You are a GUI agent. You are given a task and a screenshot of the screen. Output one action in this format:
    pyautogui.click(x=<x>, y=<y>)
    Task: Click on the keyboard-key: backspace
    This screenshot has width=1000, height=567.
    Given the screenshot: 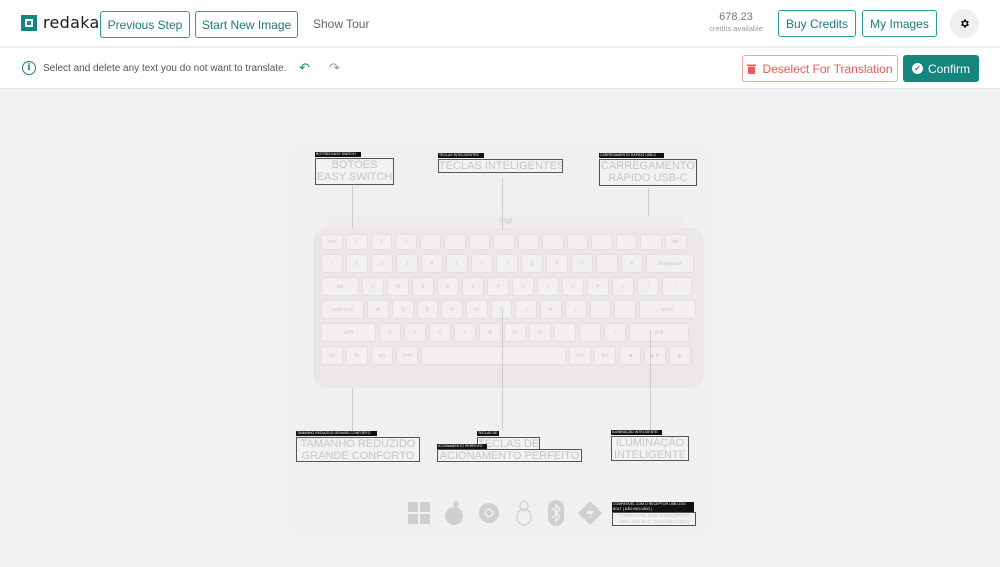 What is the action you would take?
    pyautogui.click(x=670, y=263)
    